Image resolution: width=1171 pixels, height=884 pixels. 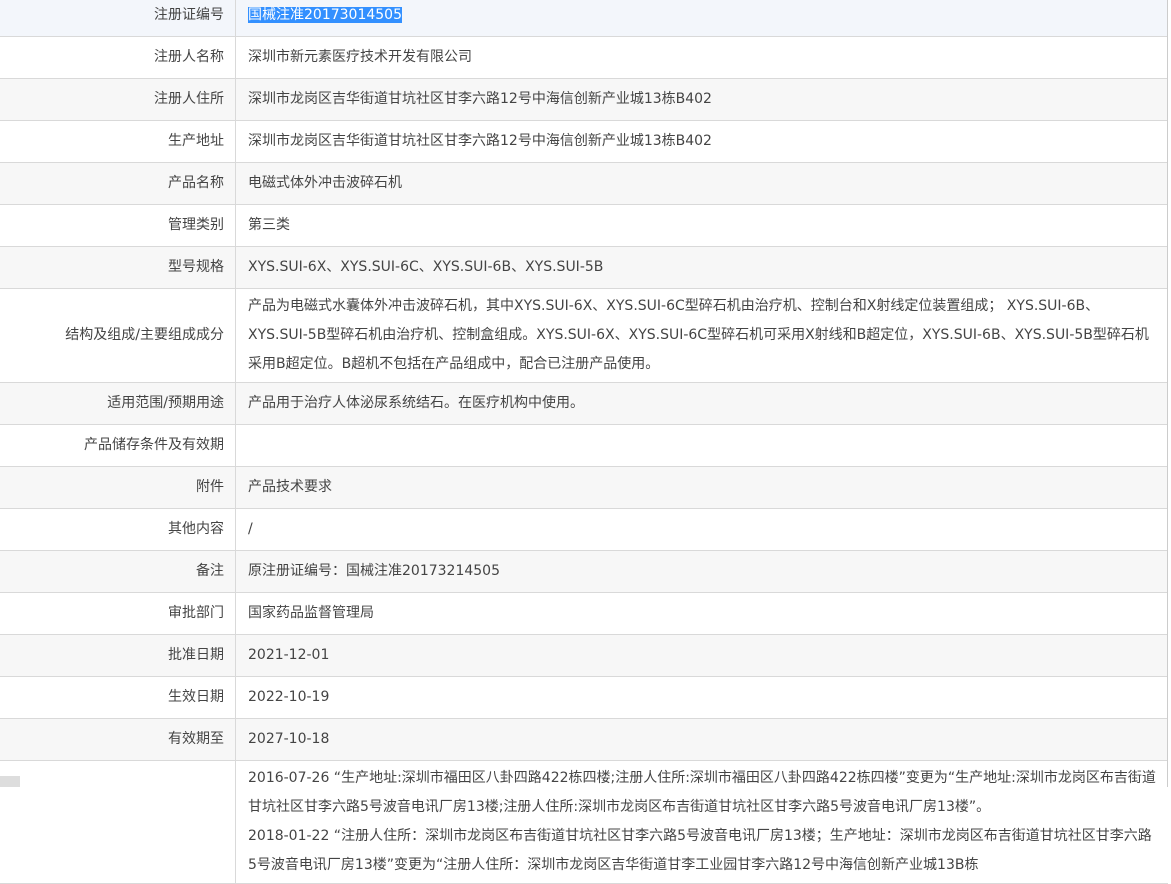 What do you see at coordinates (701, 57) in the screenshot?
I see `field-value: 深圳市新元素医疗技术开发有限公司` at bounding box center [701, 57].